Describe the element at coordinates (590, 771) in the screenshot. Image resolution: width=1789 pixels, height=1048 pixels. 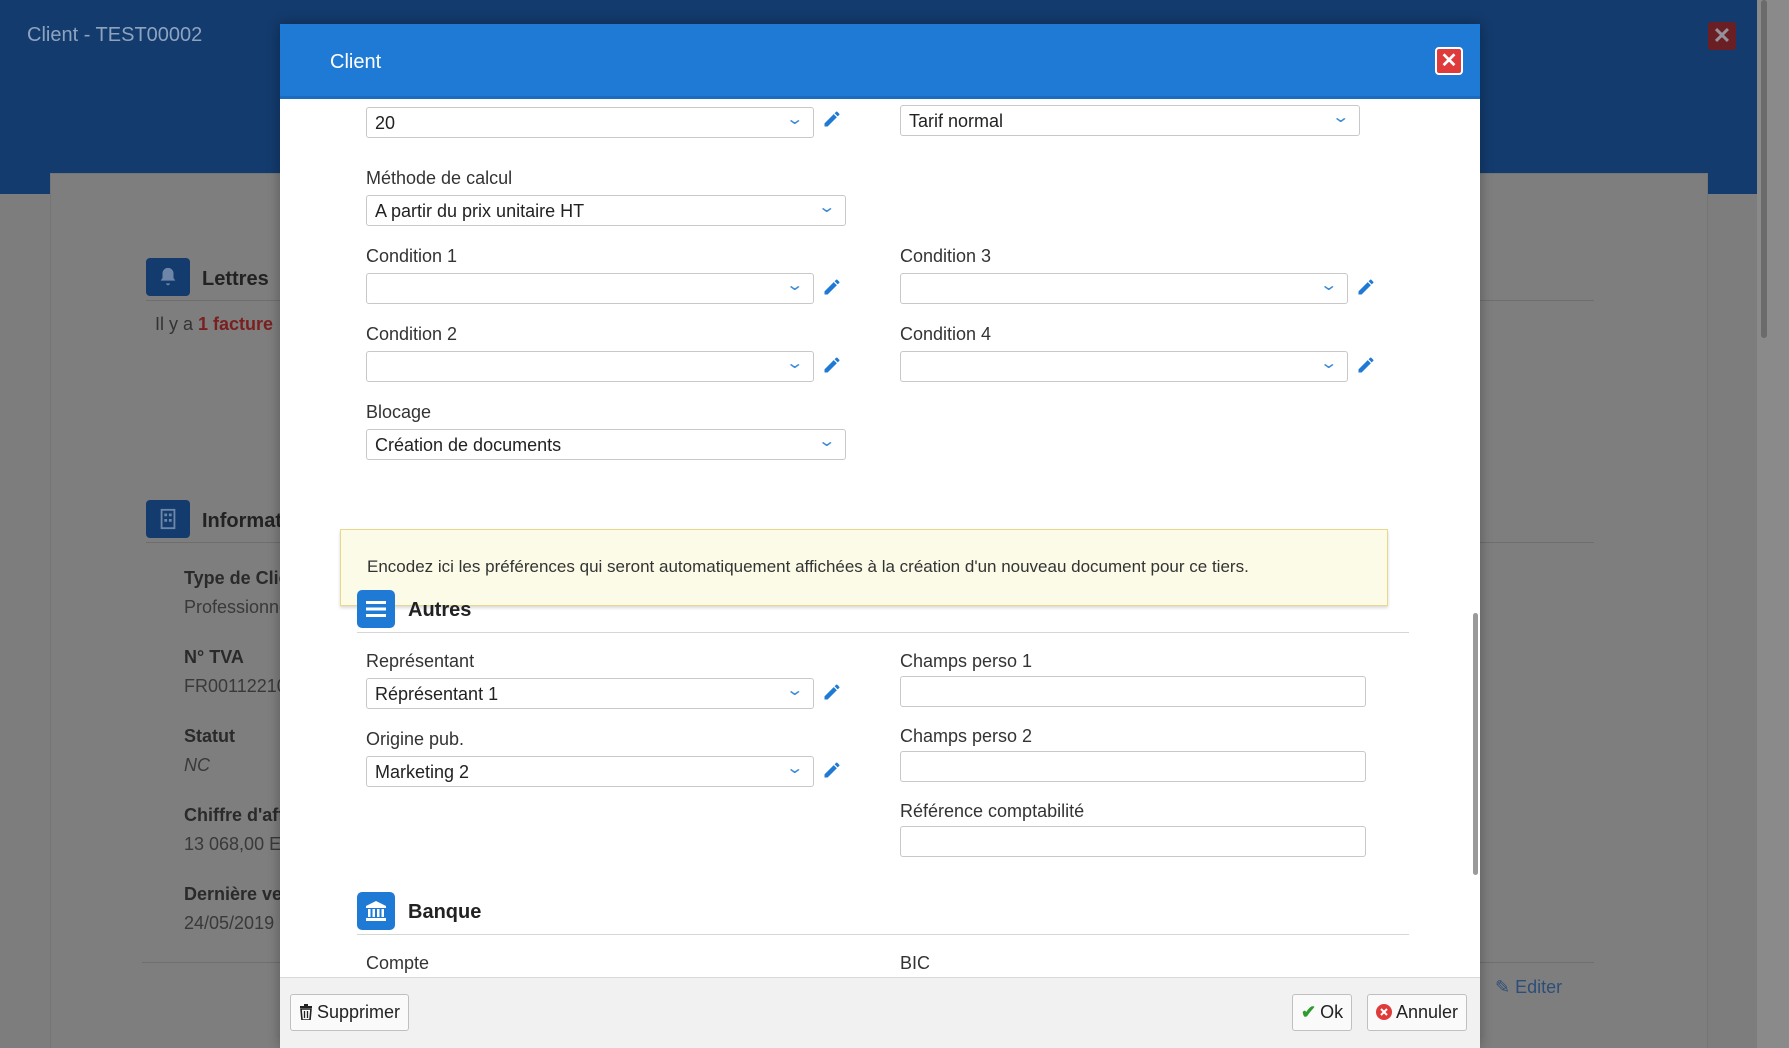
I see `ad-origin-select: Marketing 2 ⌄` at that location.